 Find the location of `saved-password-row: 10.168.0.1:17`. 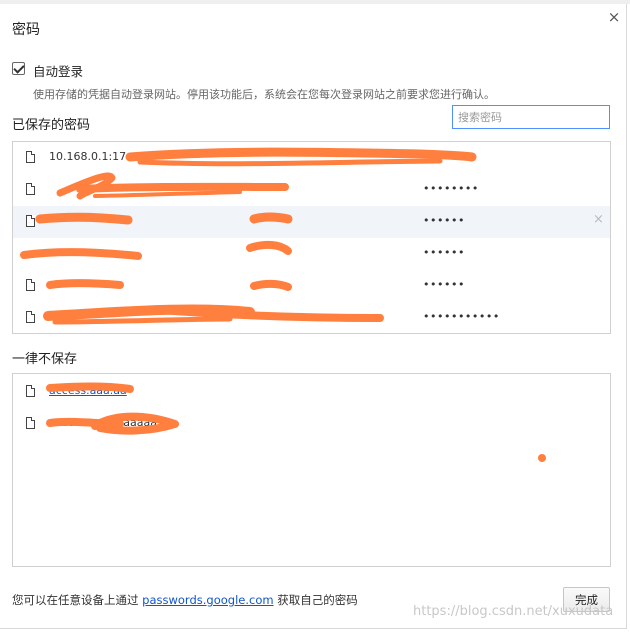

saved-password-row: 10.168.0.1:17 is located at coordinates (311, 158).